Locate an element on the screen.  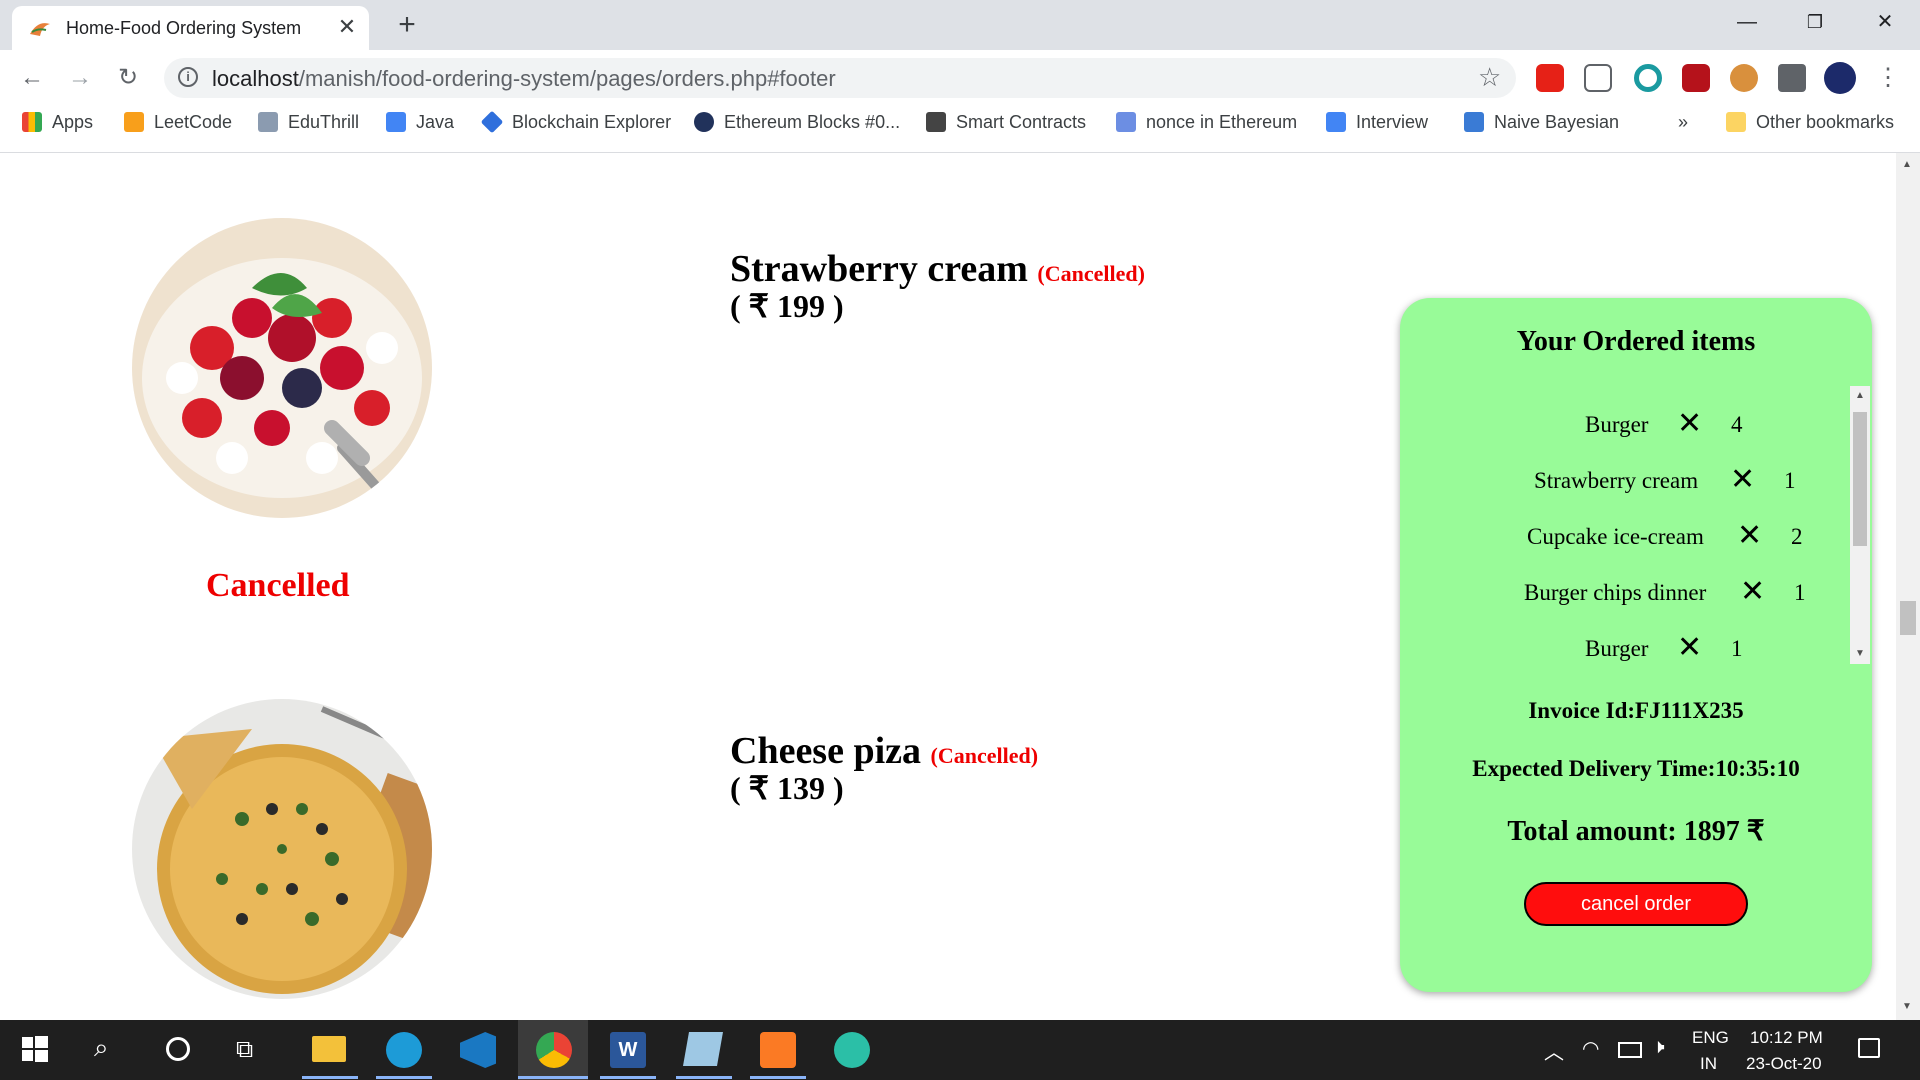
notepad-icon is located at coordinates (703, 1049).